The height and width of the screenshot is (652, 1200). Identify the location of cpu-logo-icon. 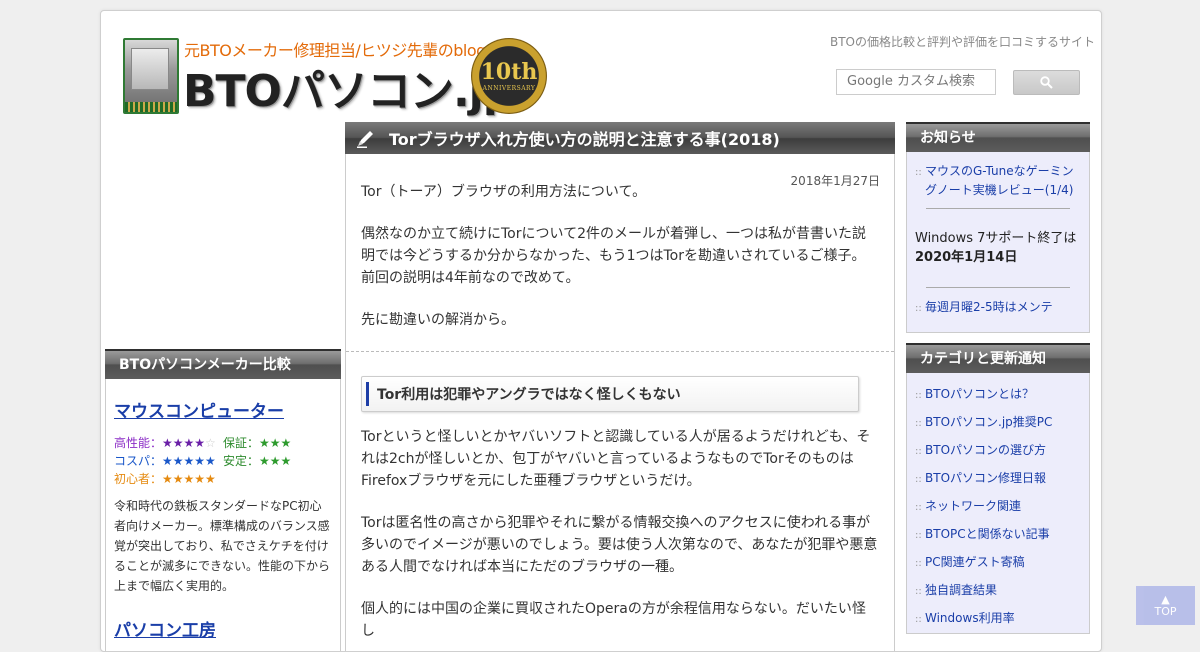
(151, 76).